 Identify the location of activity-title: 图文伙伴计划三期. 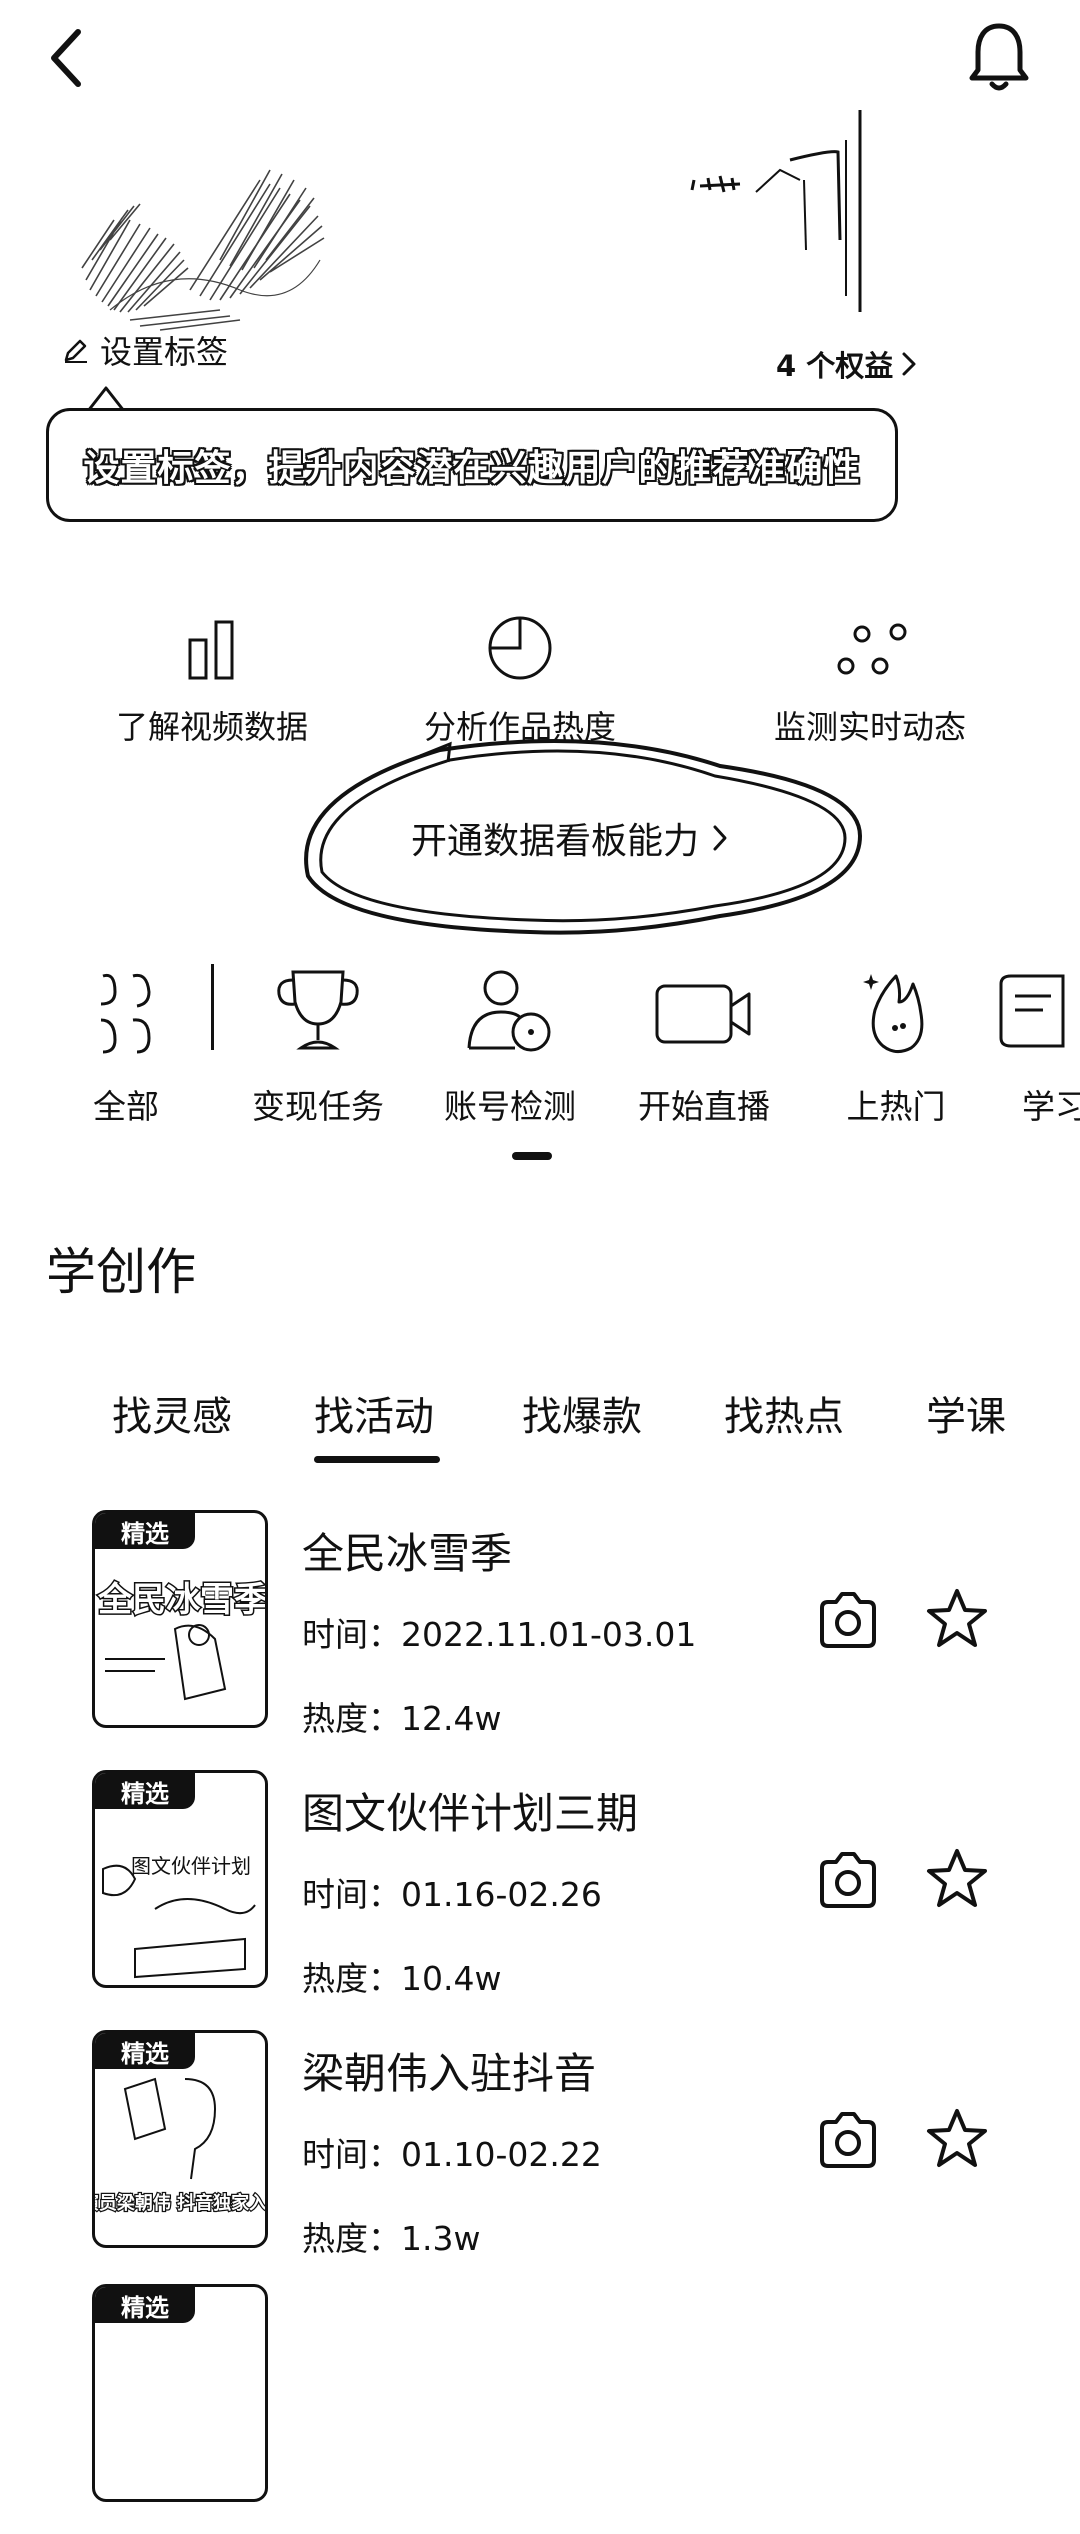
(470, 1813).